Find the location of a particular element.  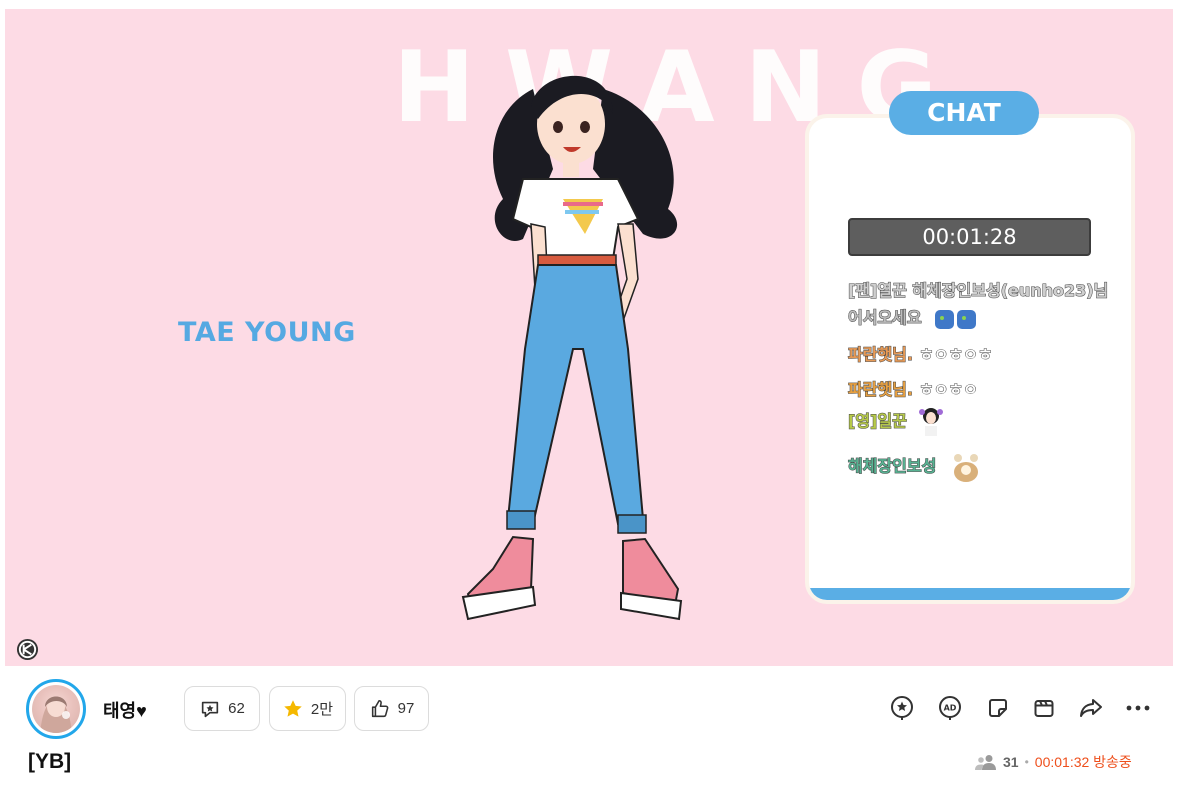

streamer-avatar is located at coordinates (56, 709).